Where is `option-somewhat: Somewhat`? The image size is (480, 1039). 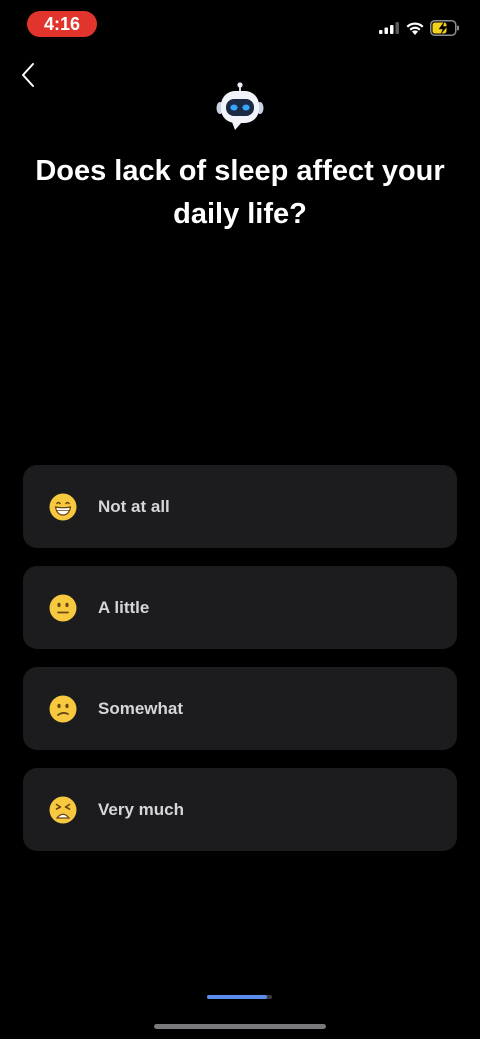
option-somewhat: Somewhat is located at coordinates (240, 708).